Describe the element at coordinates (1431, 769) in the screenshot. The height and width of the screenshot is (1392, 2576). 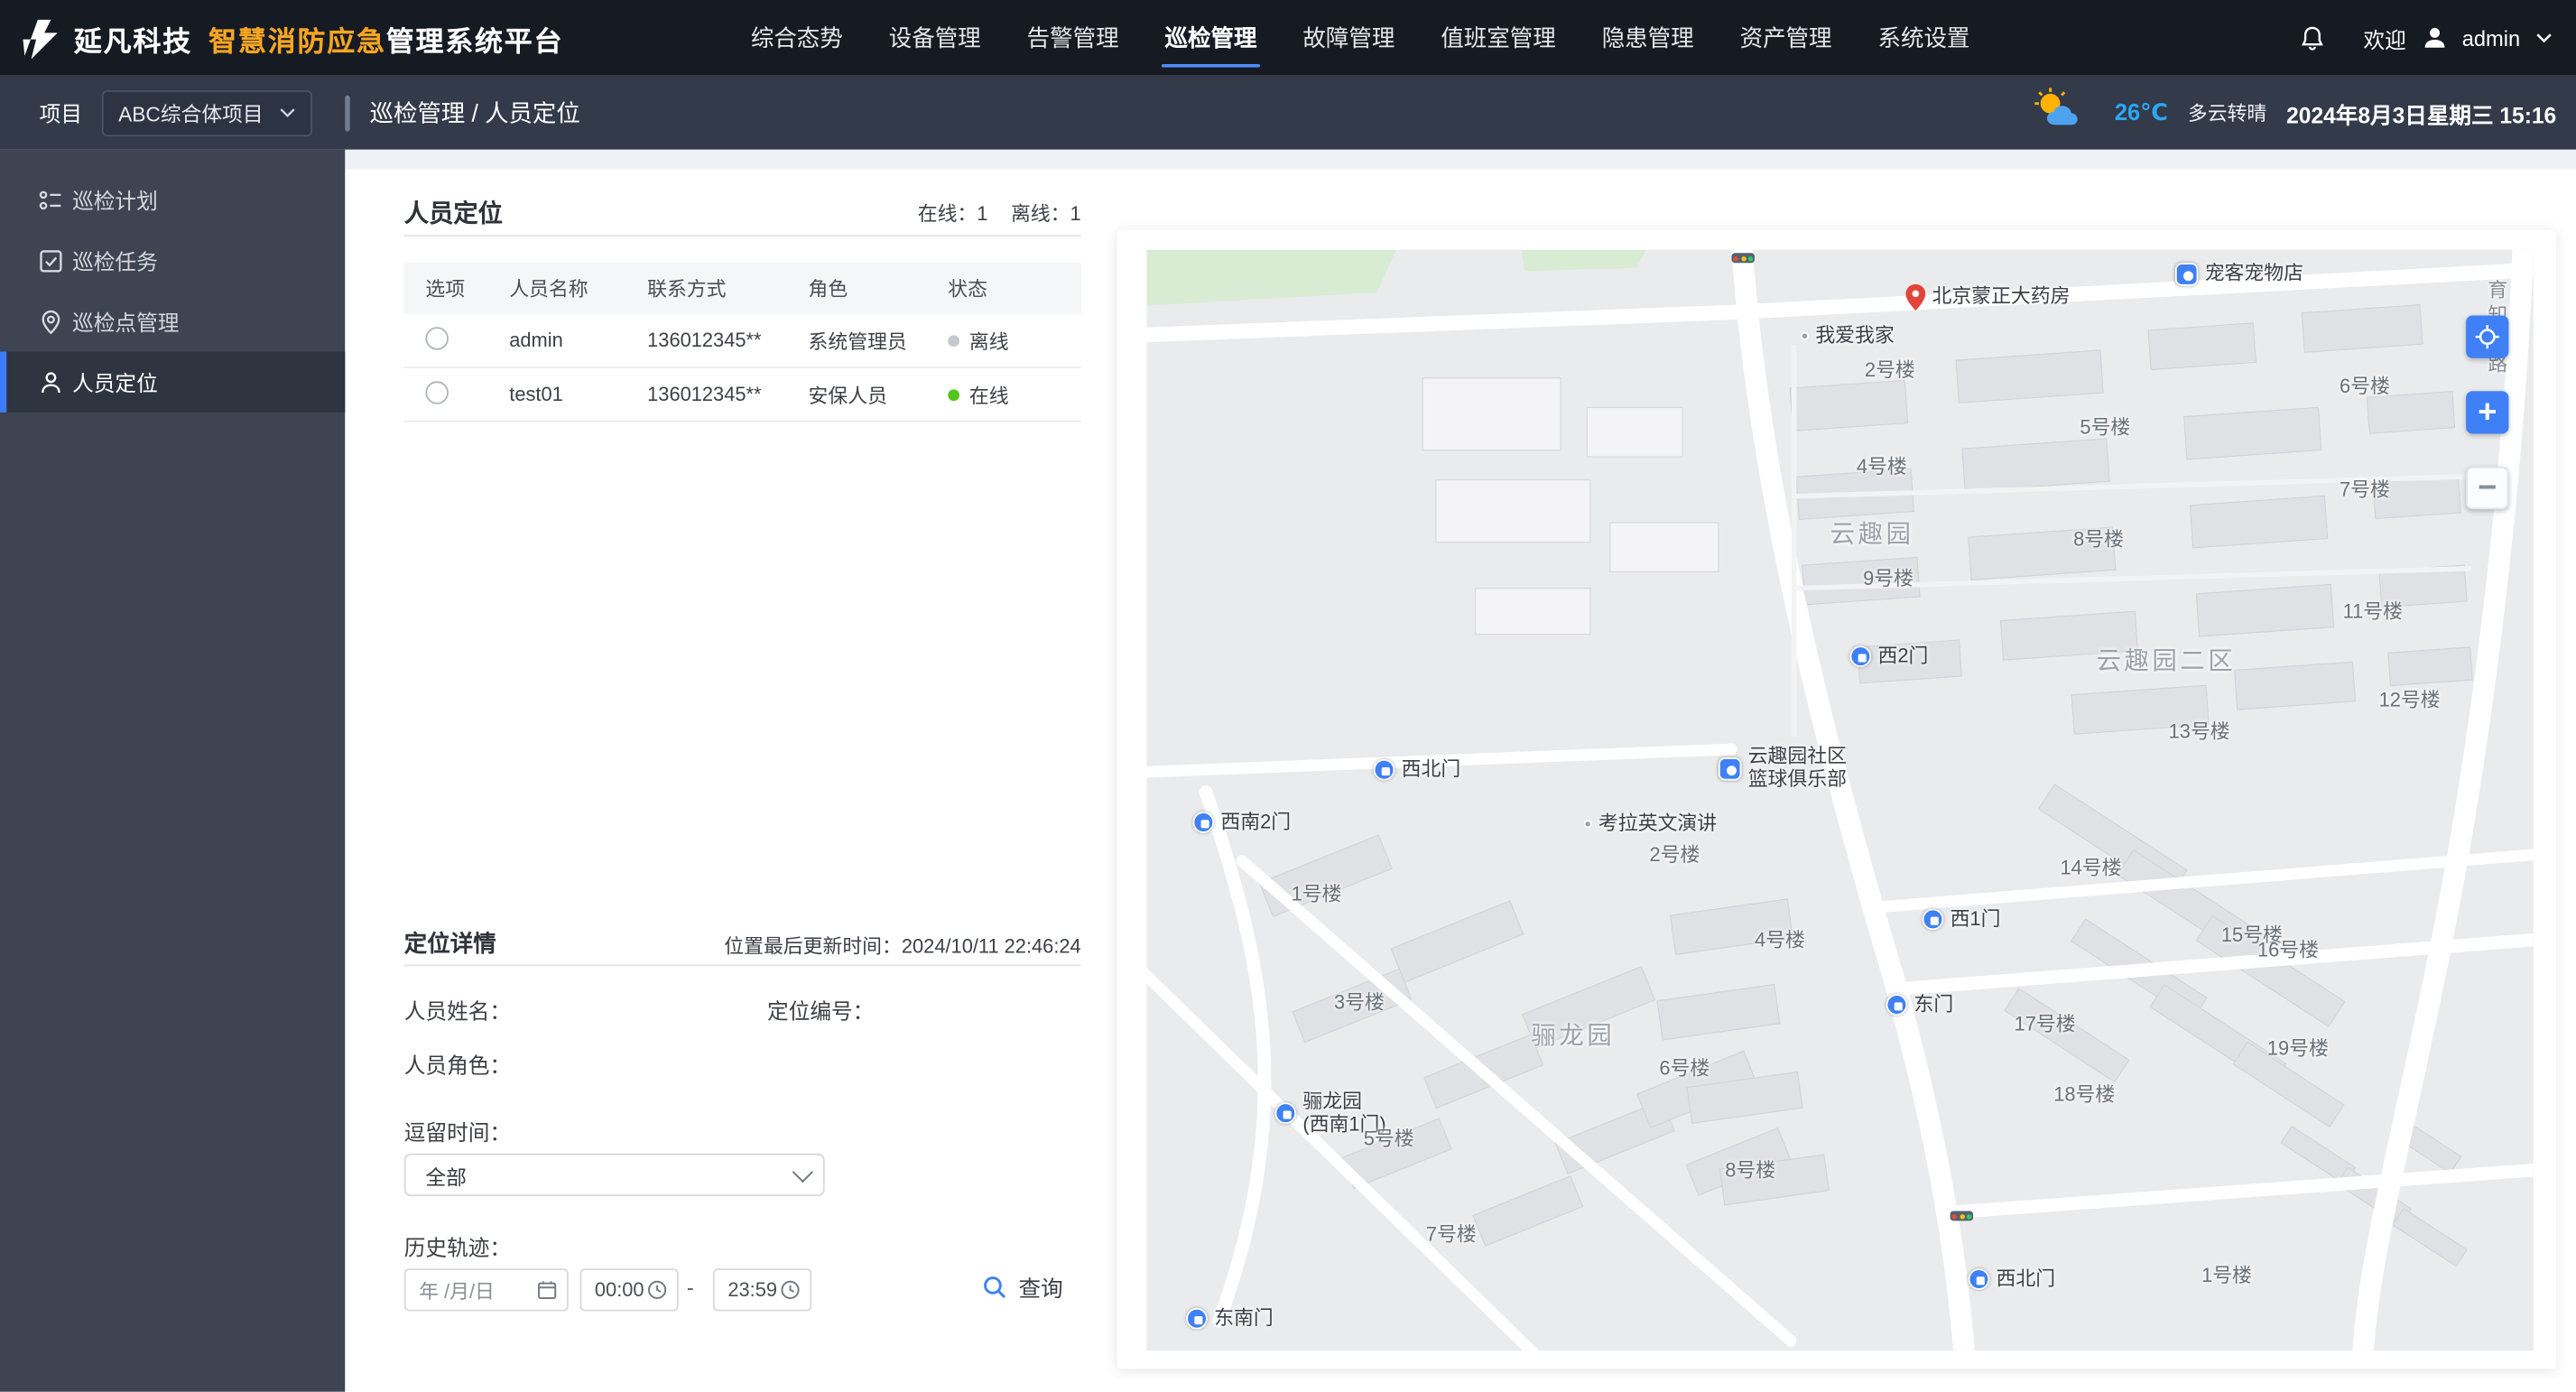
I see `map-label-text: 西北门` at that location.